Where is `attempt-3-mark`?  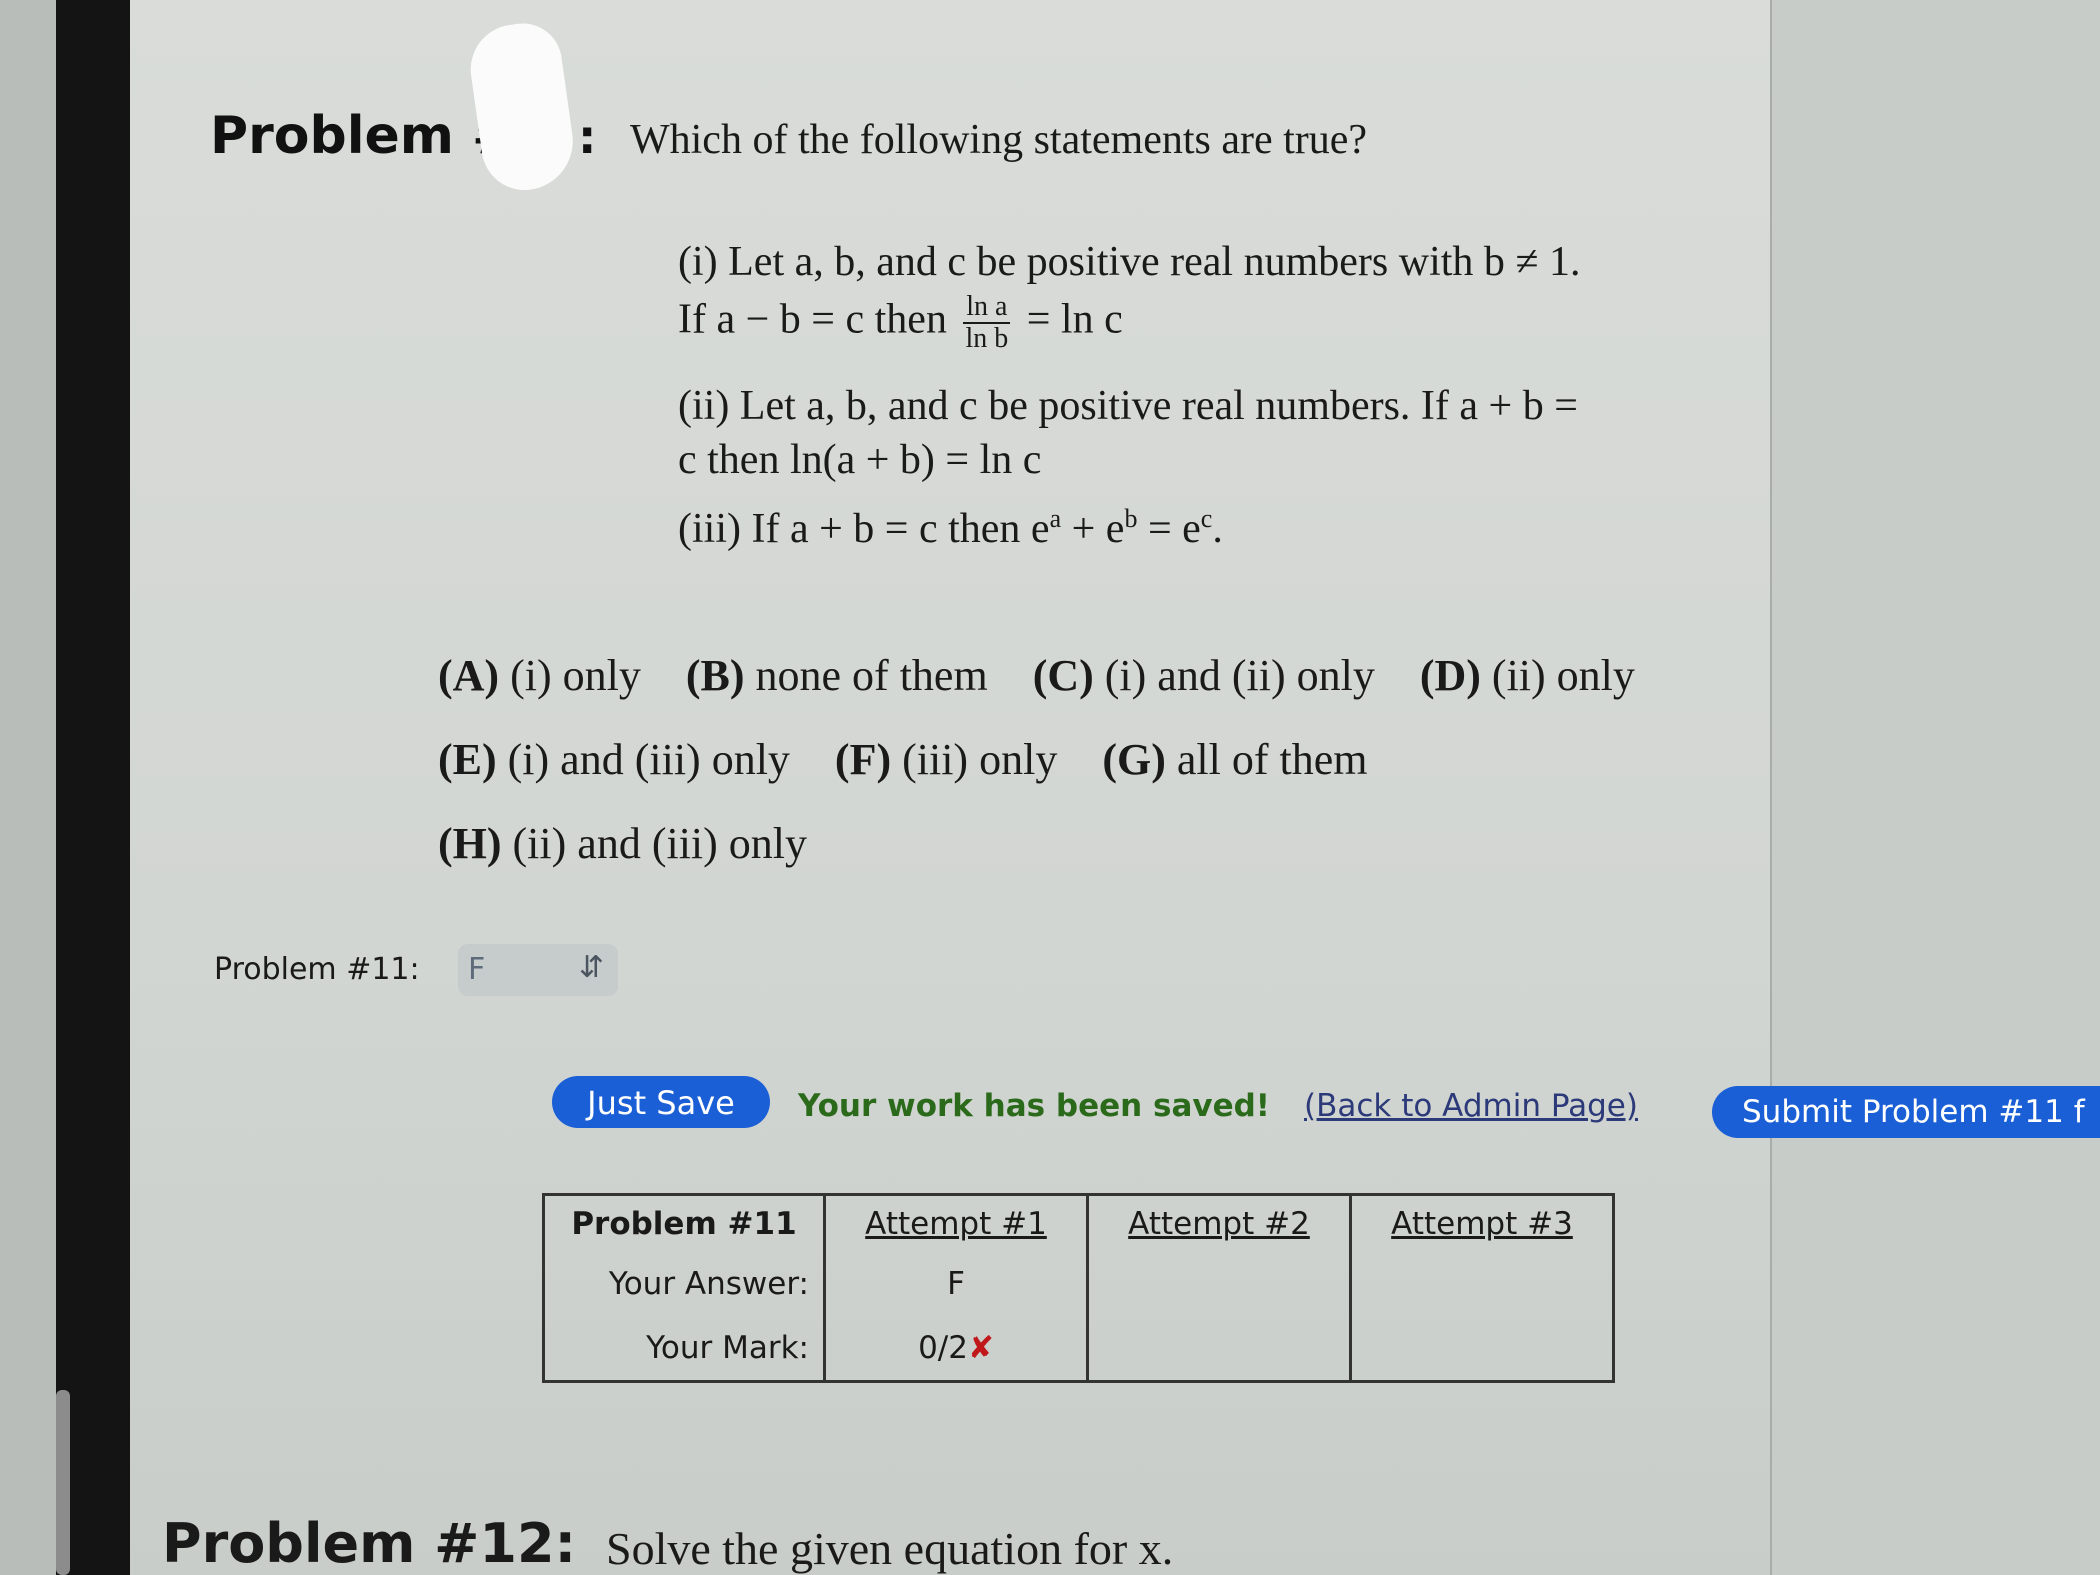 attempt-3-mark is located at coordinates (1482, 1349).